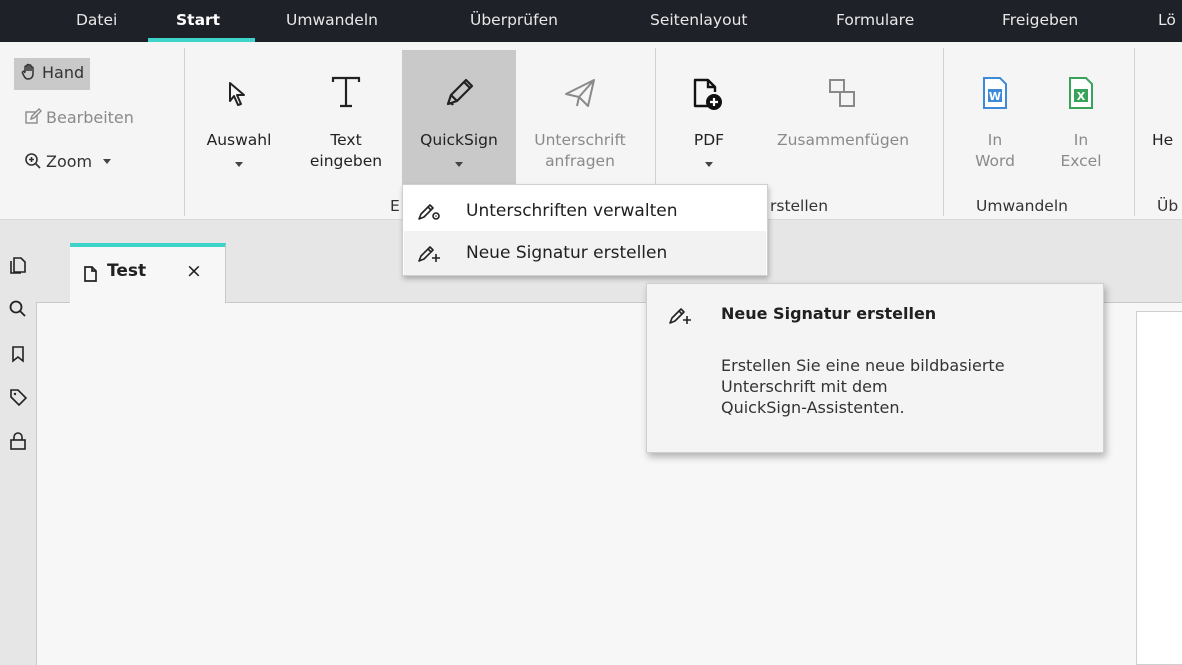 The image size is (1182, 665). Describe the element at coordinates (63, 72) in the screenshot. I see `hand-label: Hand` at that location.